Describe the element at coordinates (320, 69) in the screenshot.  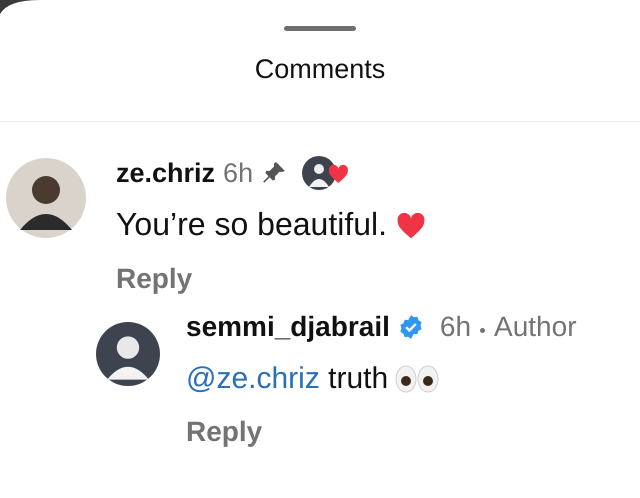
I see `sheet-title: Comments` at that location.